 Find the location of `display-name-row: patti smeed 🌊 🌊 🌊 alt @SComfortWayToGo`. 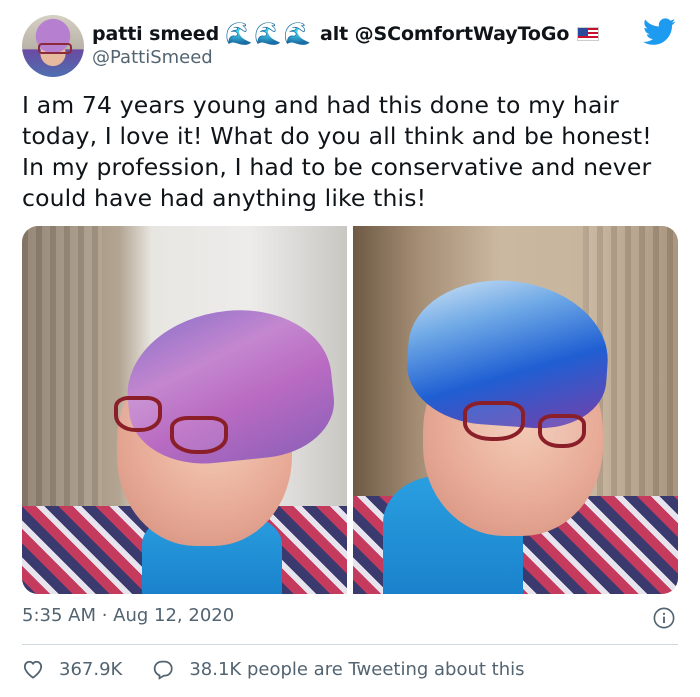

display-name-row: patti smeed 🌊 🌊 🌊 alt @SComfortWayToGo is located at coordinates (346, 34).